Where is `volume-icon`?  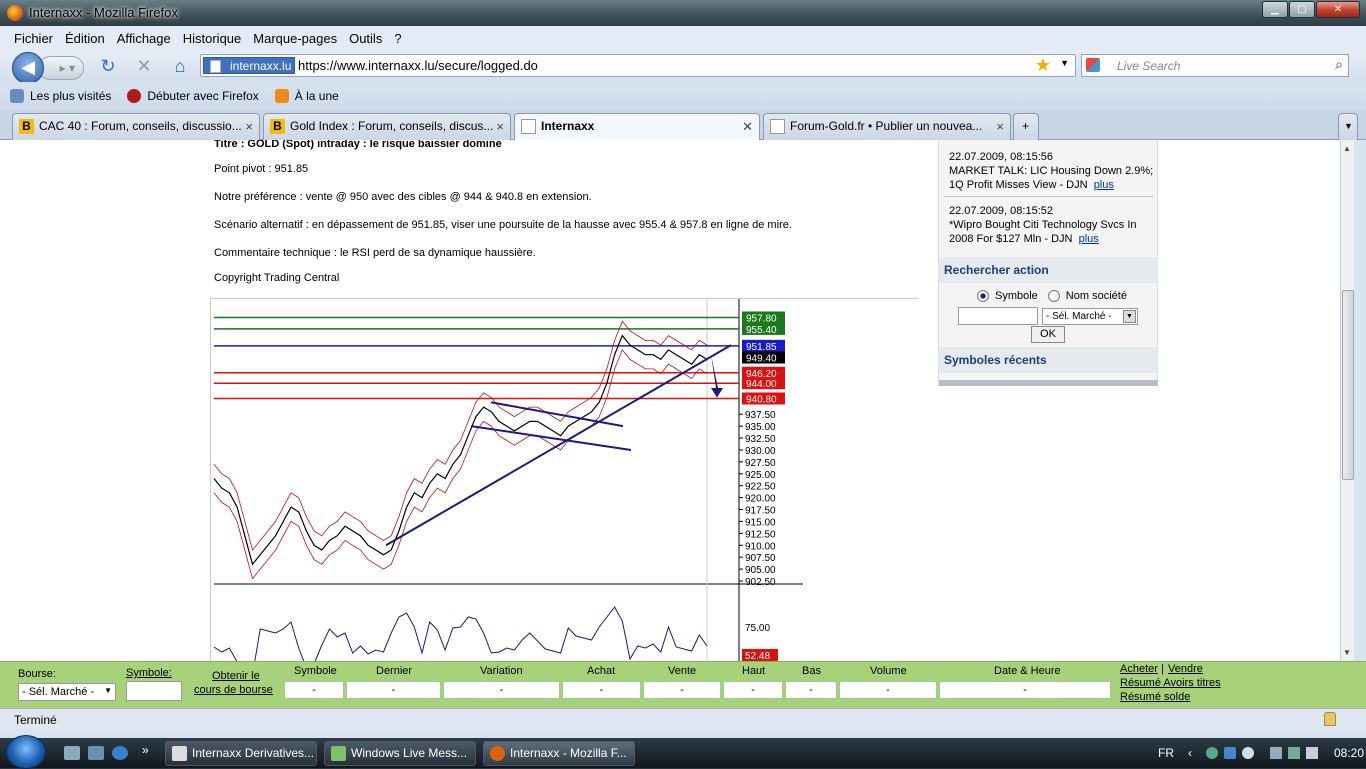
volume-icon is located at coordinates (1312, 753).